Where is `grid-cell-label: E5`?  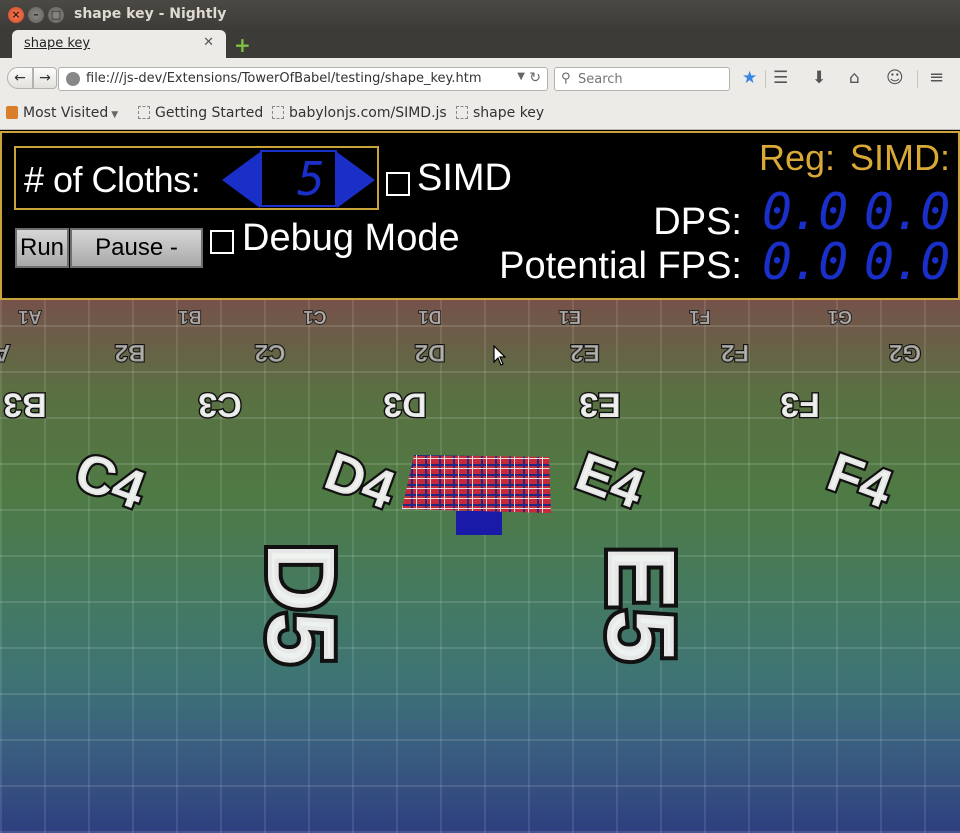
grid-cell-label: E5 is located at coordinates (640, 603).